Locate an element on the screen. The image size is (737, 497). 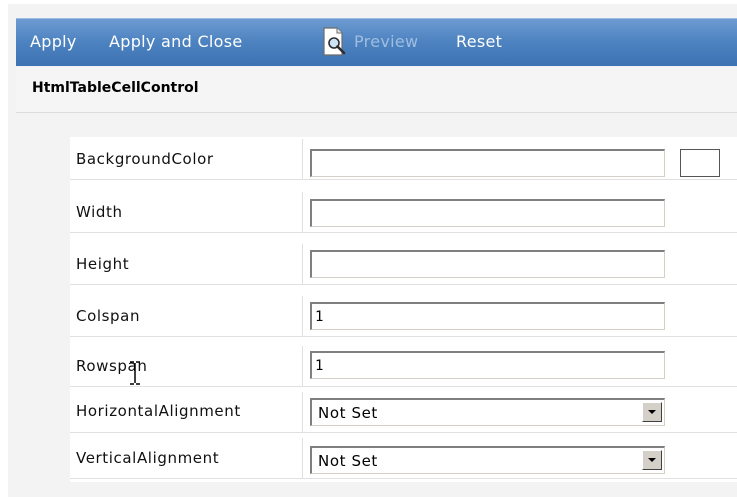
control-header: HtmlTableCellControl is located at coordinates (376, 90).